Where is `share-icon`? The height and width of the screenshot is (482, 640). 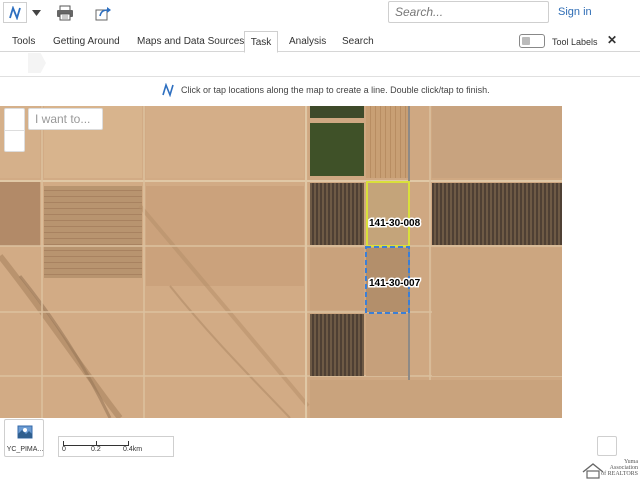 share-icon is located at coordinates (103, 13).